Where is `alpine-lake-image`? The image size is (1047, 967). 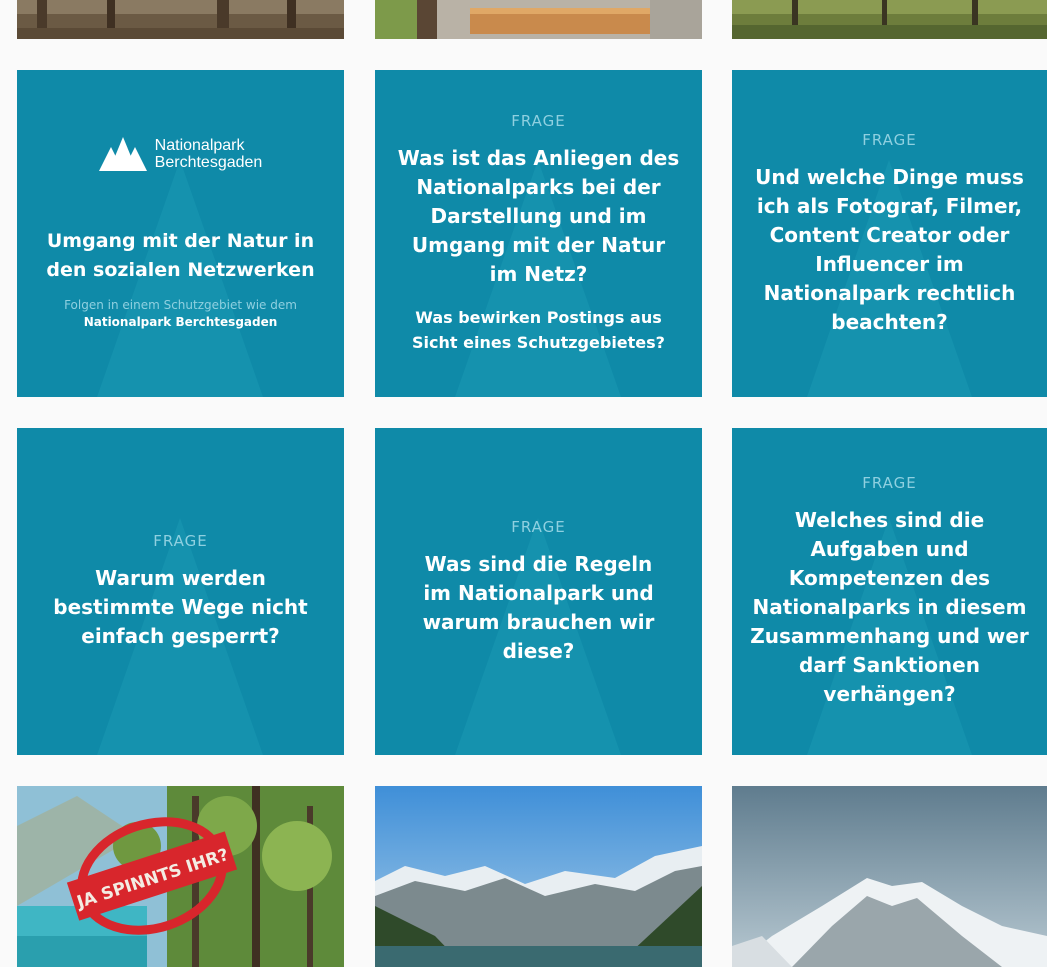 alpine-lake-image is located at coordinates (538, 876).